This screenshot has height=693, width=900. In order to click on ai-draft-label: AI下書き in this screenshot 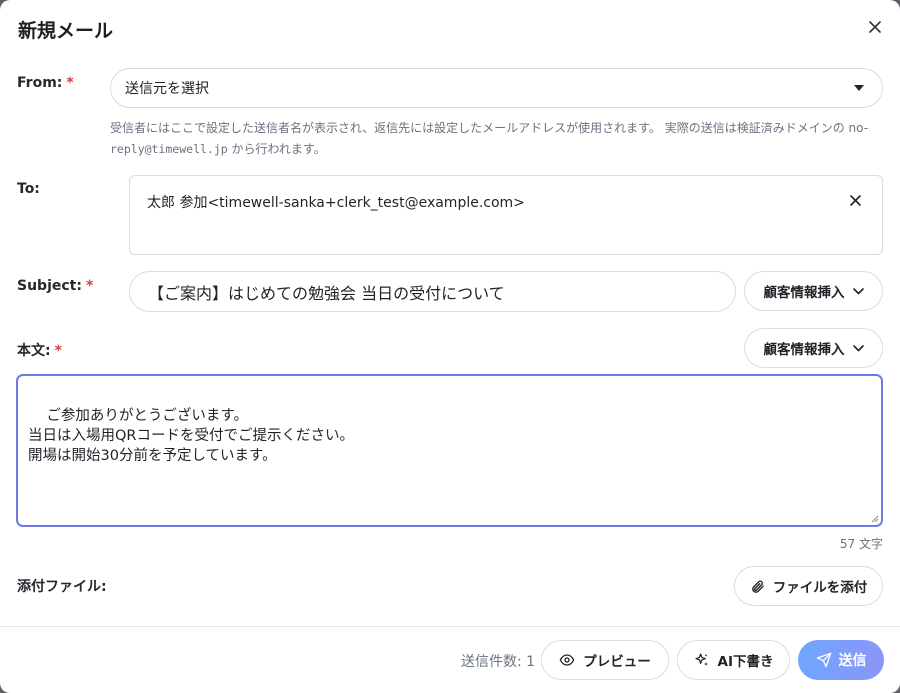, I will do `click(745, 662)`.